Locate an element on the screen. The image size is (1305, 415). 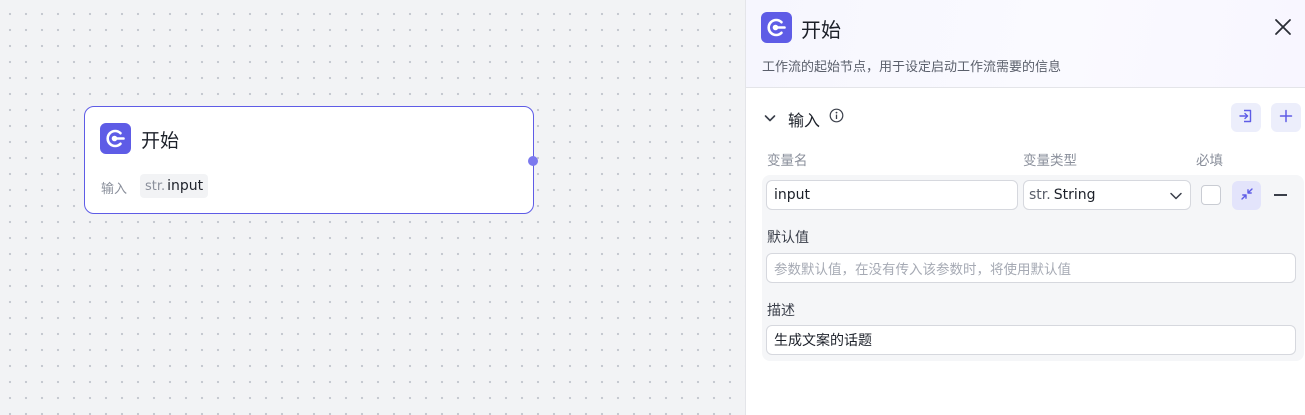
type-prefix: str. is located at coordinates (1040, 195).